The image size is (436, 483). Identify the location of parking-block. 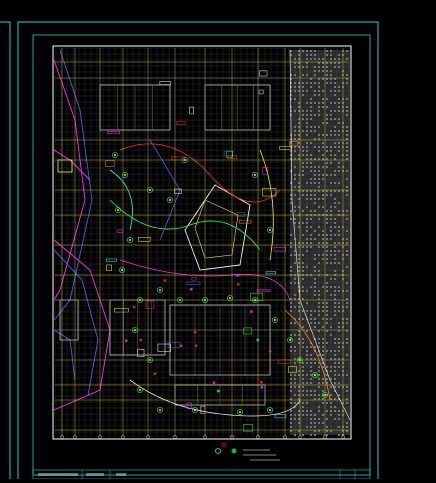
(65, 166).